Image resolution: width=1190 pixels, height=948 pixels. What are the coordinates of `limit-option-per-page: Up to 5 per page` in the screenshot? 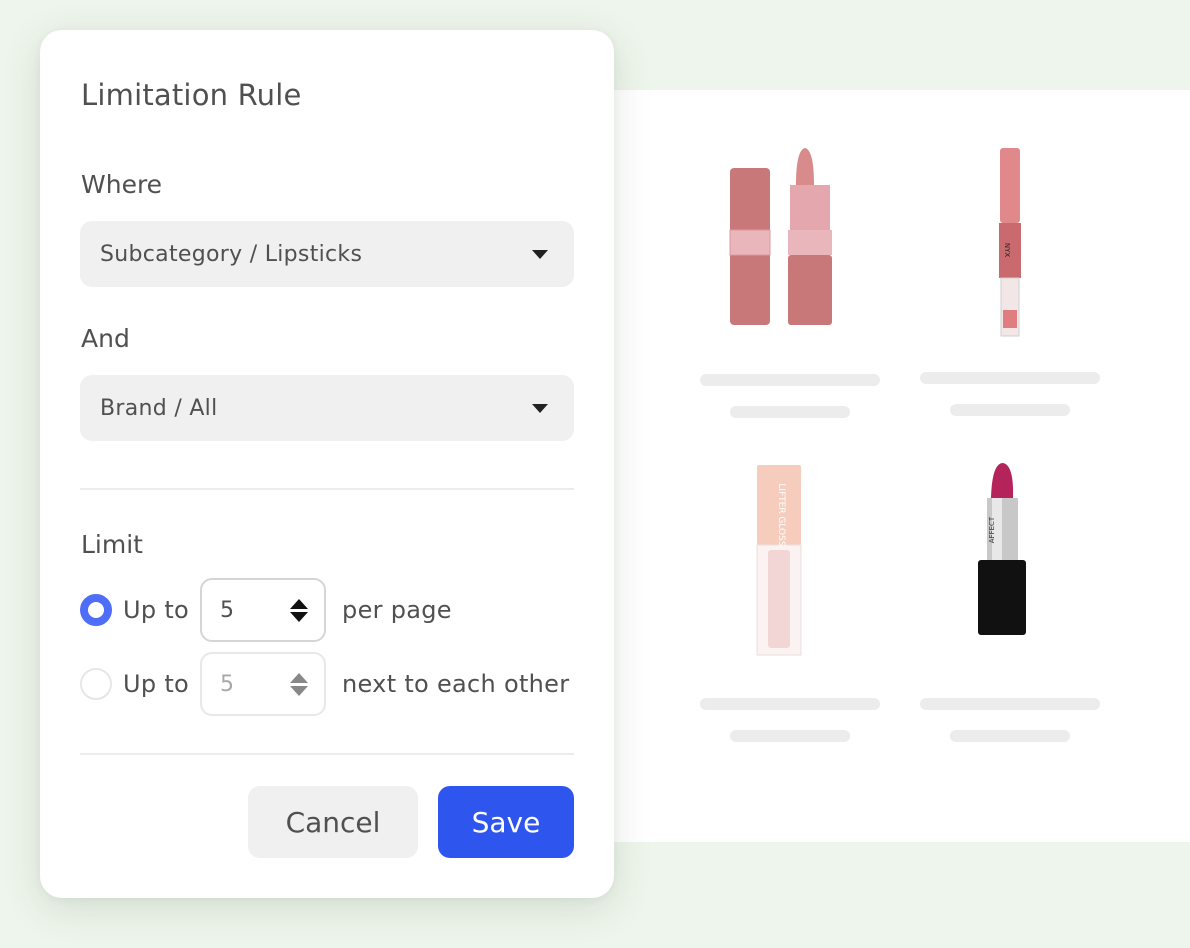 It's located at (266, 610).